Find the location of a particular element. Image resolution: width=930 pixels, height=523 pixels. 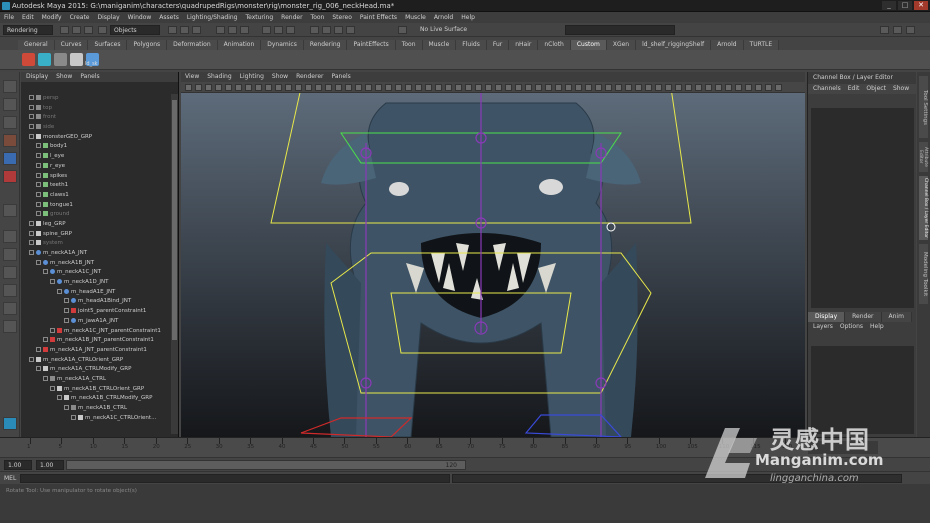

menu-lighting-shading: Lighting/Shading is located at coordinates (212, 17).